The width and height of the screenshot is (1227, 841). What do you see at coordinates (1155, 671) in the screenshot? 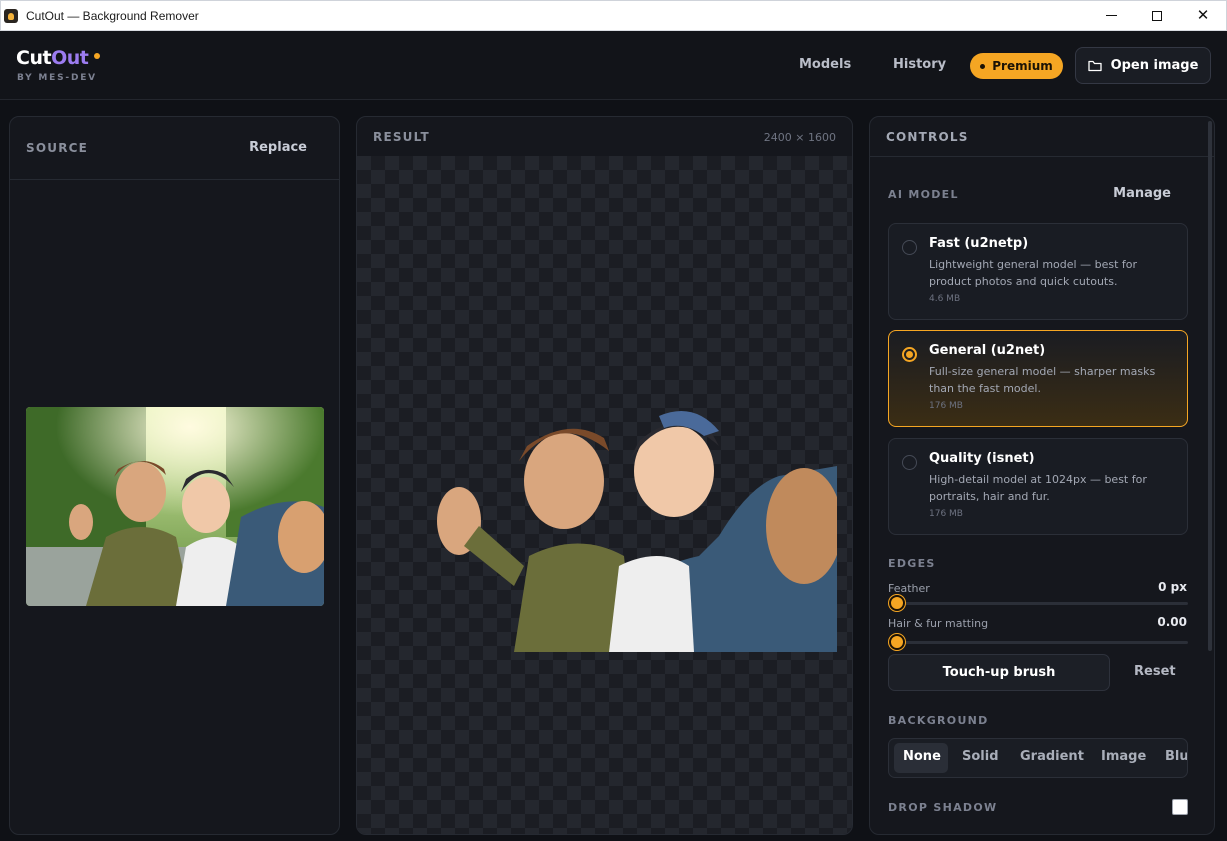
I see `reset-button: Reset` at bounding box center [1155, 671].